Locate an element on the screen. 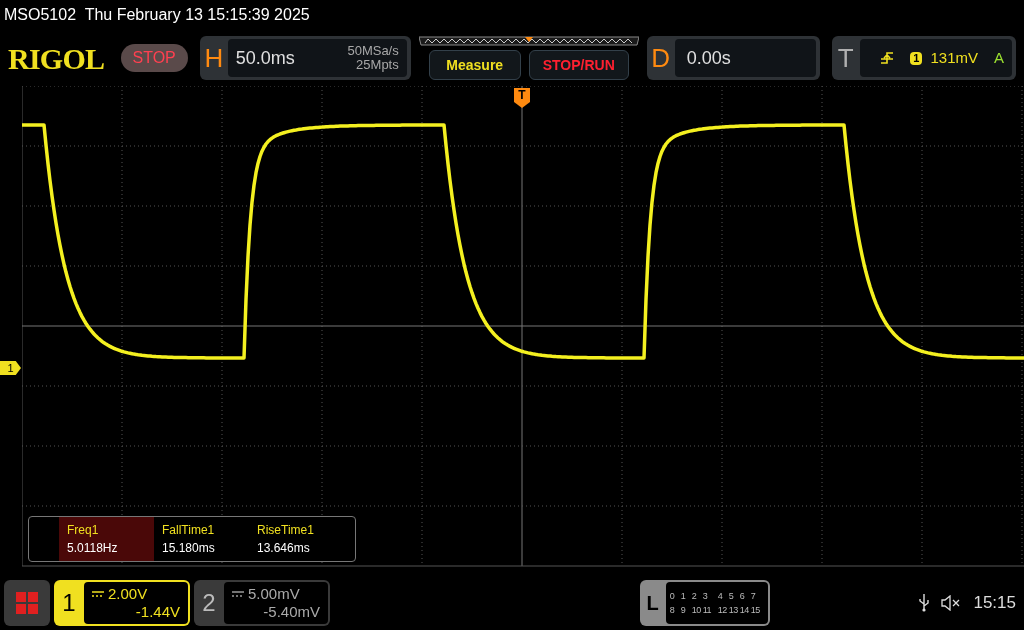 This screenshot has height=630, width=1024. speaker-muted-icon is located at coordinates (951, 602).